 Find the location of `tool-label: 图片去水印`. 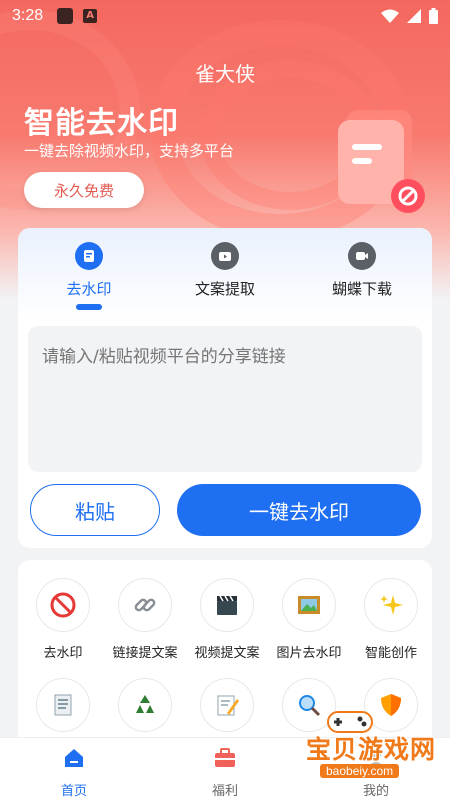

tool-label: 图片去水印 is located at coordinates (309, 653).